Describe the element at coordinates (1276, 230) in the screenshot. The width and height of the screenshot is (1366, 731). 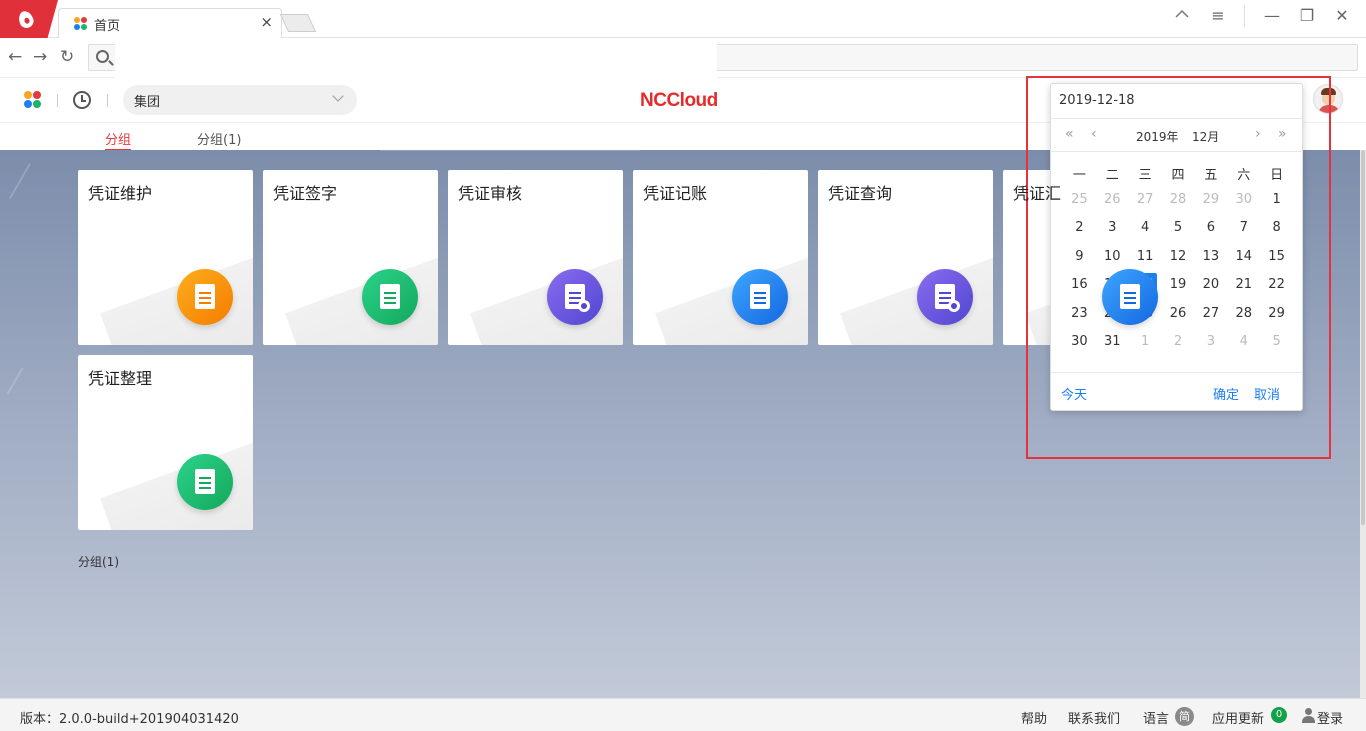
I see `calendar-day: 8` at that location.